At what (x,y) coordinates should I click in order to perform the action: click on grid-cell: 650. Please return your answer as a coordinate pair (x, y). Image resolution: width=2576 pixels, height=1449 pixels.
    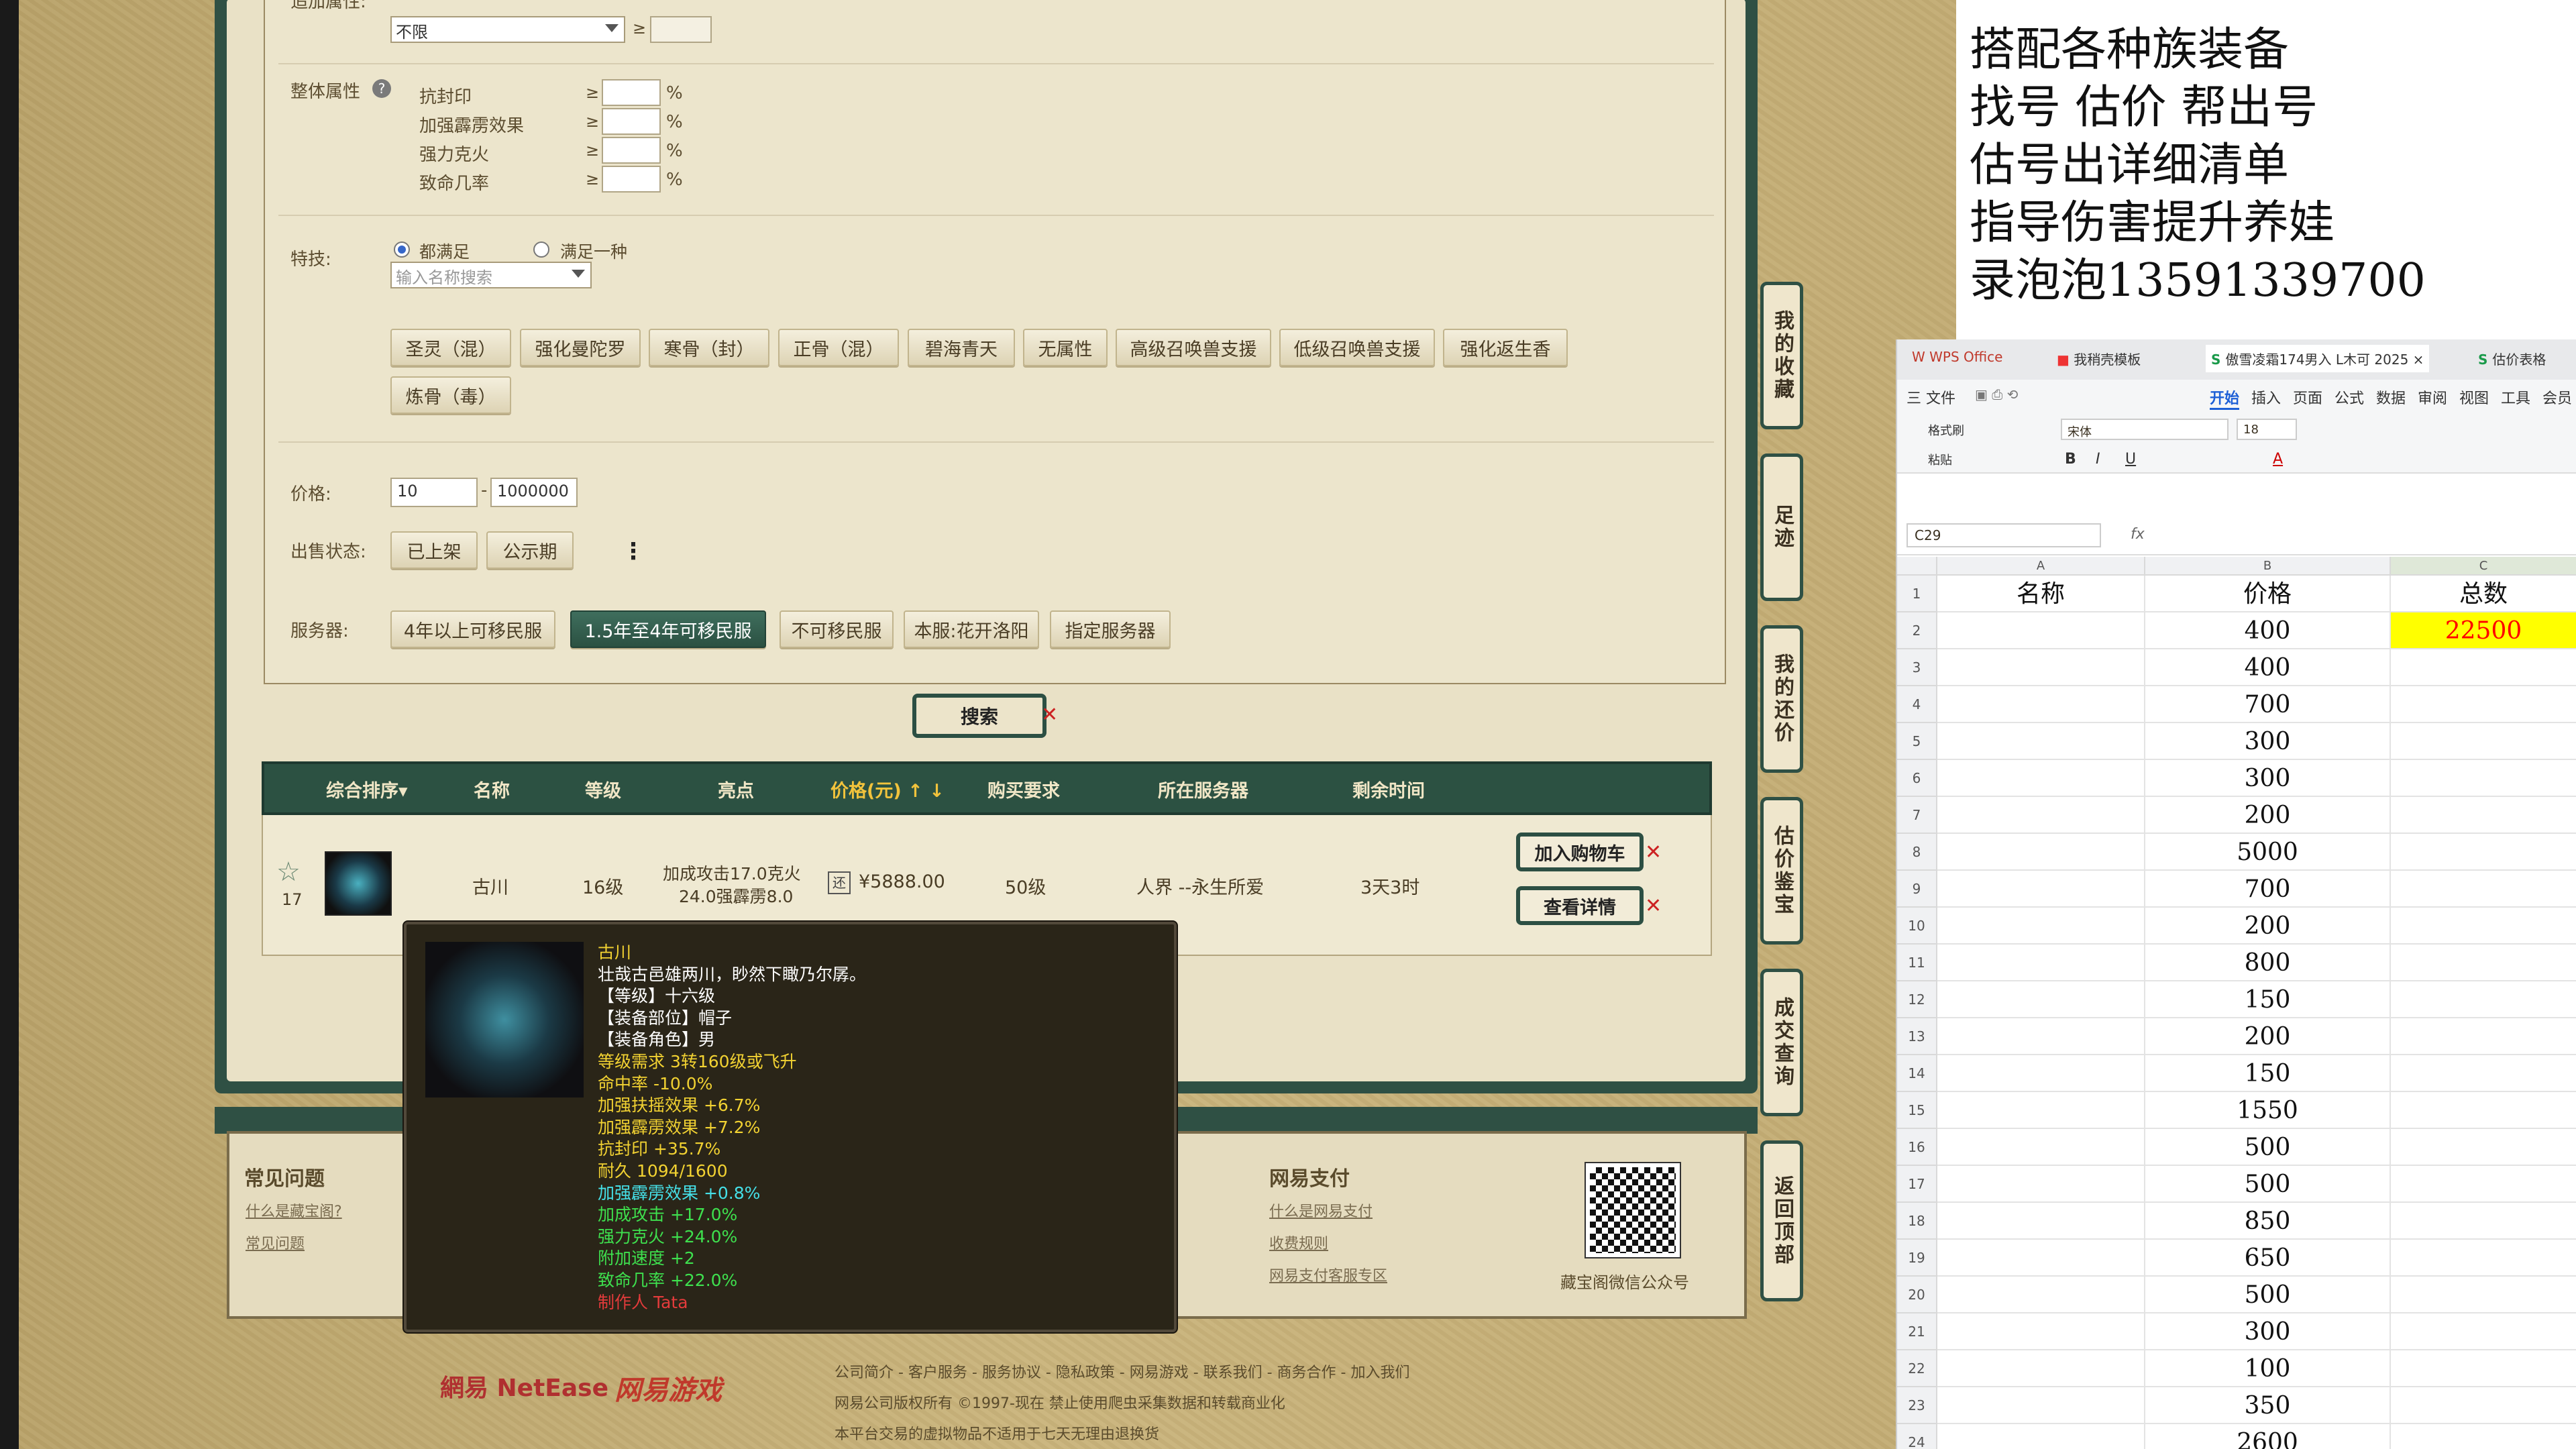
    Looking at the image, I should click on (2268, 1258).